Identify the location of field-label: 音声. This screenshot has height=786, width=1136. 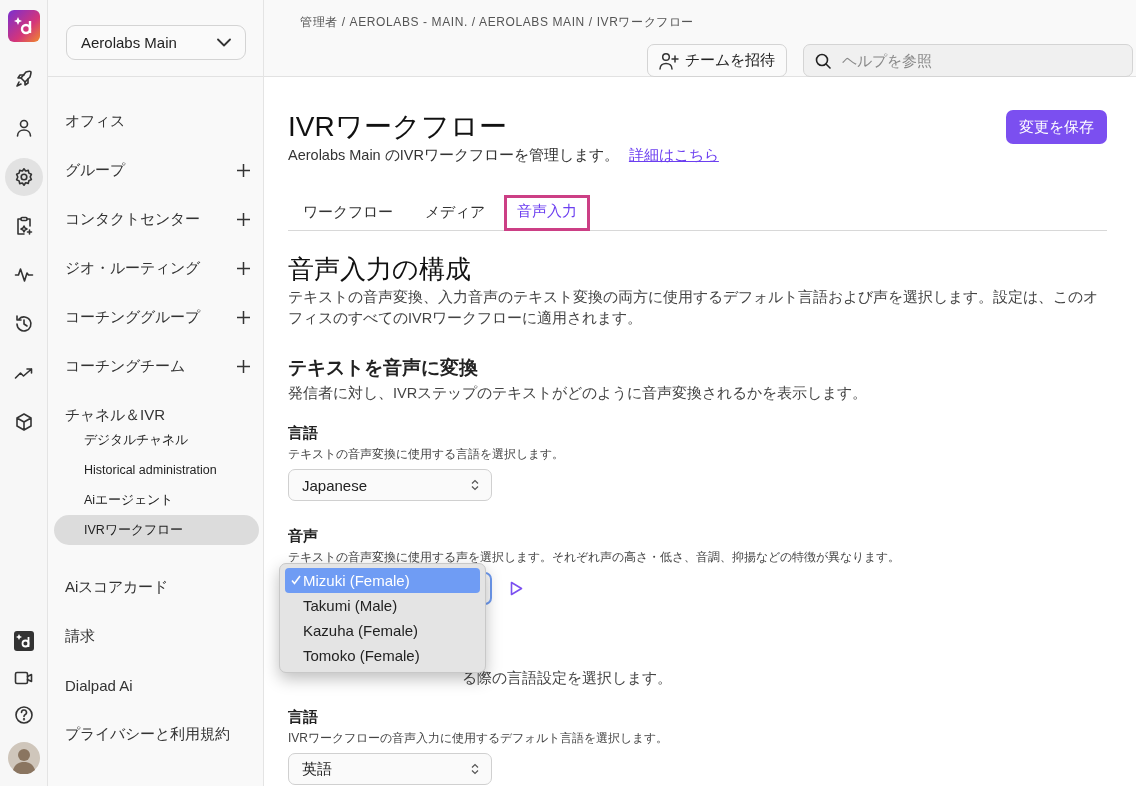
(303, 536).